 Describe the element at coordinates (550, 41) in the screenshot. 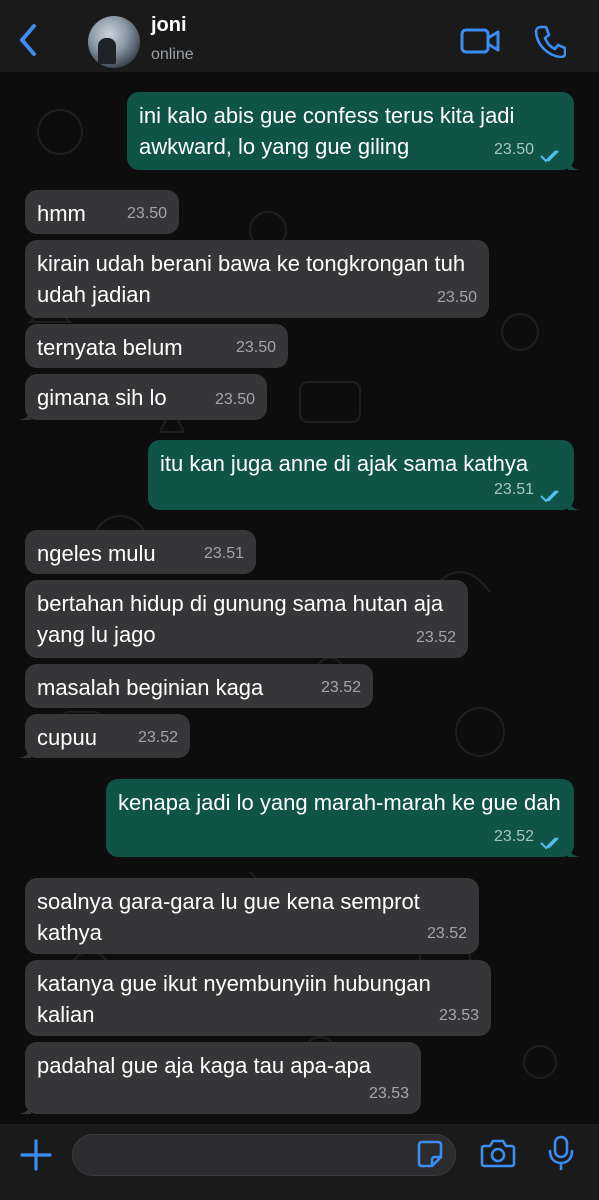

I see `phone-icon` at that location.